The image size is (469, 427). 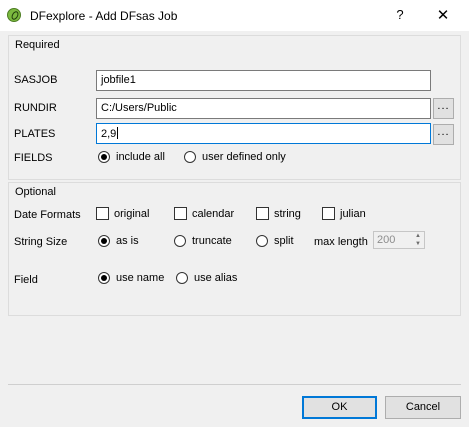 What do you see at coordinates (47, 215) in the screenshot?
I see `date-formats-label: Date Formats` at bounding box center [47, 215].